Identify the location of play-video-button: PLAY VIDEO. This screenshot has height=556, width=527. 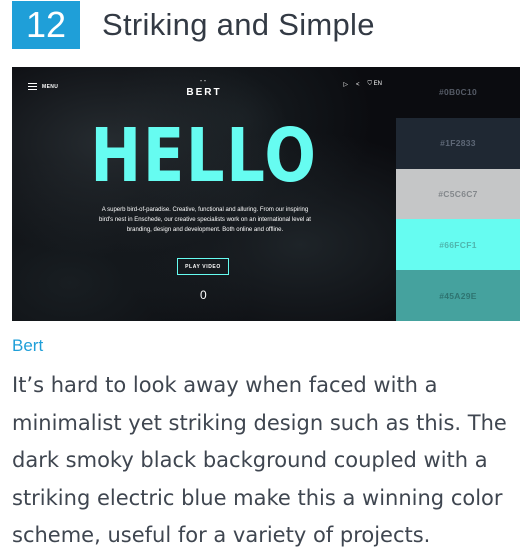
(203, 266).